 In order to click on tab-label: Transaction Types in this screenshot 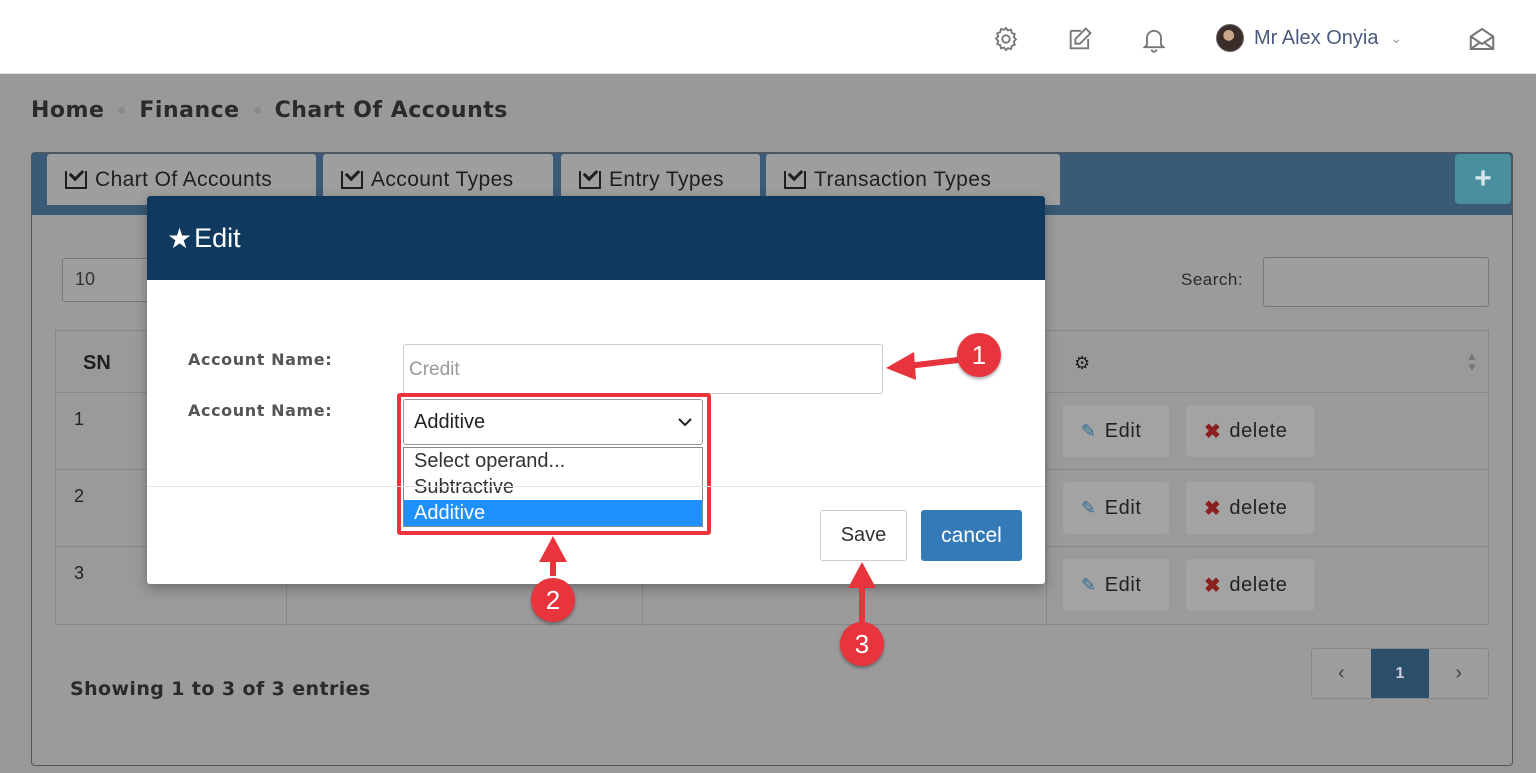, I will do `click(903, 179)`.